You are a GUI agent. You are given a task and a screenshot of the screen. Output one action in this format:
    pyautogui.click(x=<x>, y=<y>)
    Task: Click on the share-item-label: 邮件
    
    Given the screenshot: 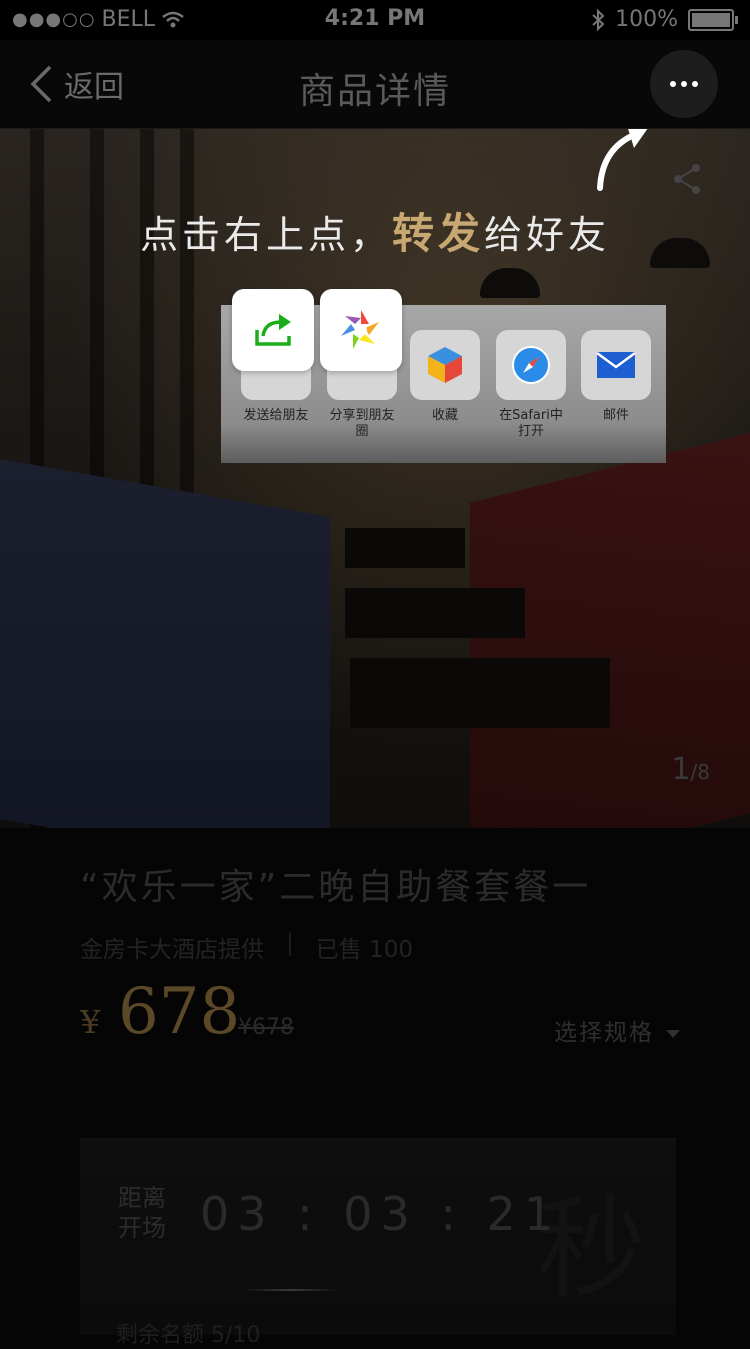 What is the action you would take?
    pyautogui.click(x=615, y=415)
    